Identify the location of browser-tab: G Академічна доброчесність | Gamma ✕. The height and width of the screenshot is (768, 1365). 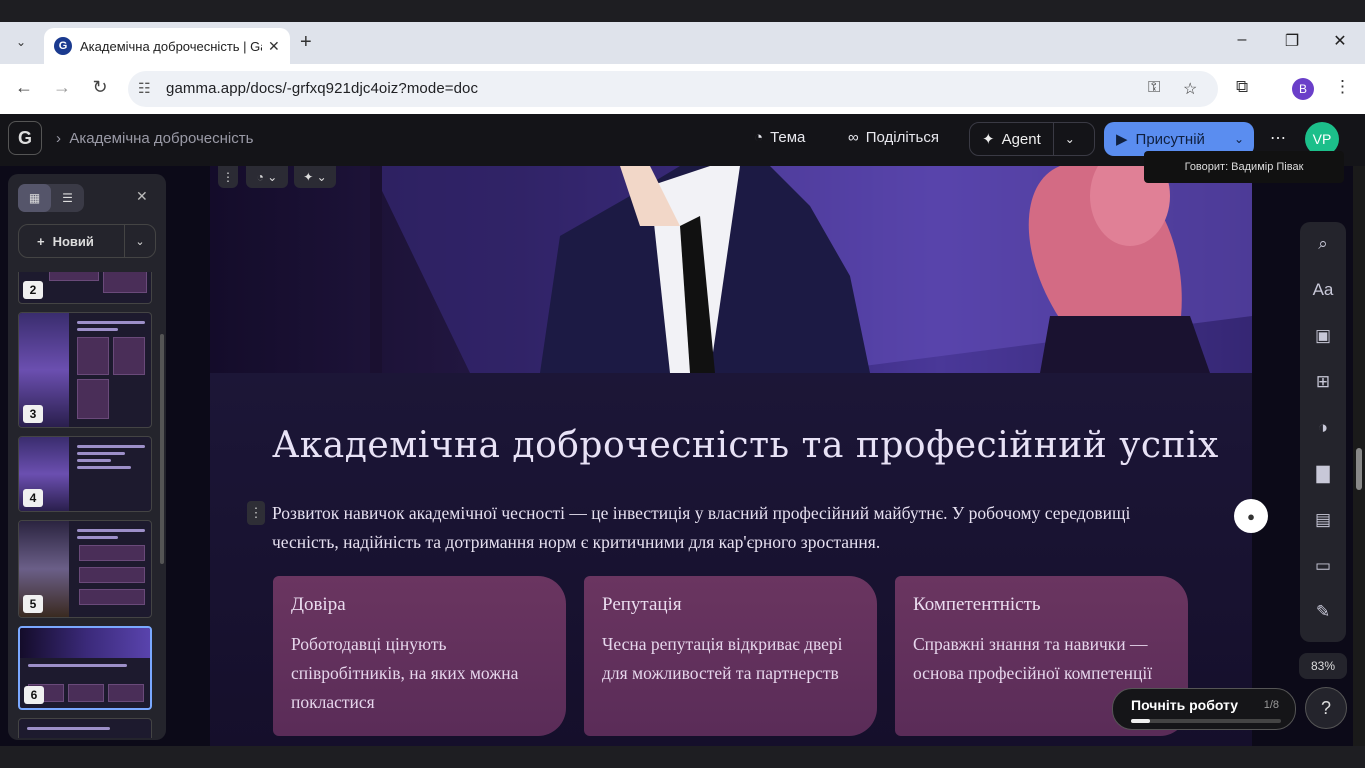
(167, 46).